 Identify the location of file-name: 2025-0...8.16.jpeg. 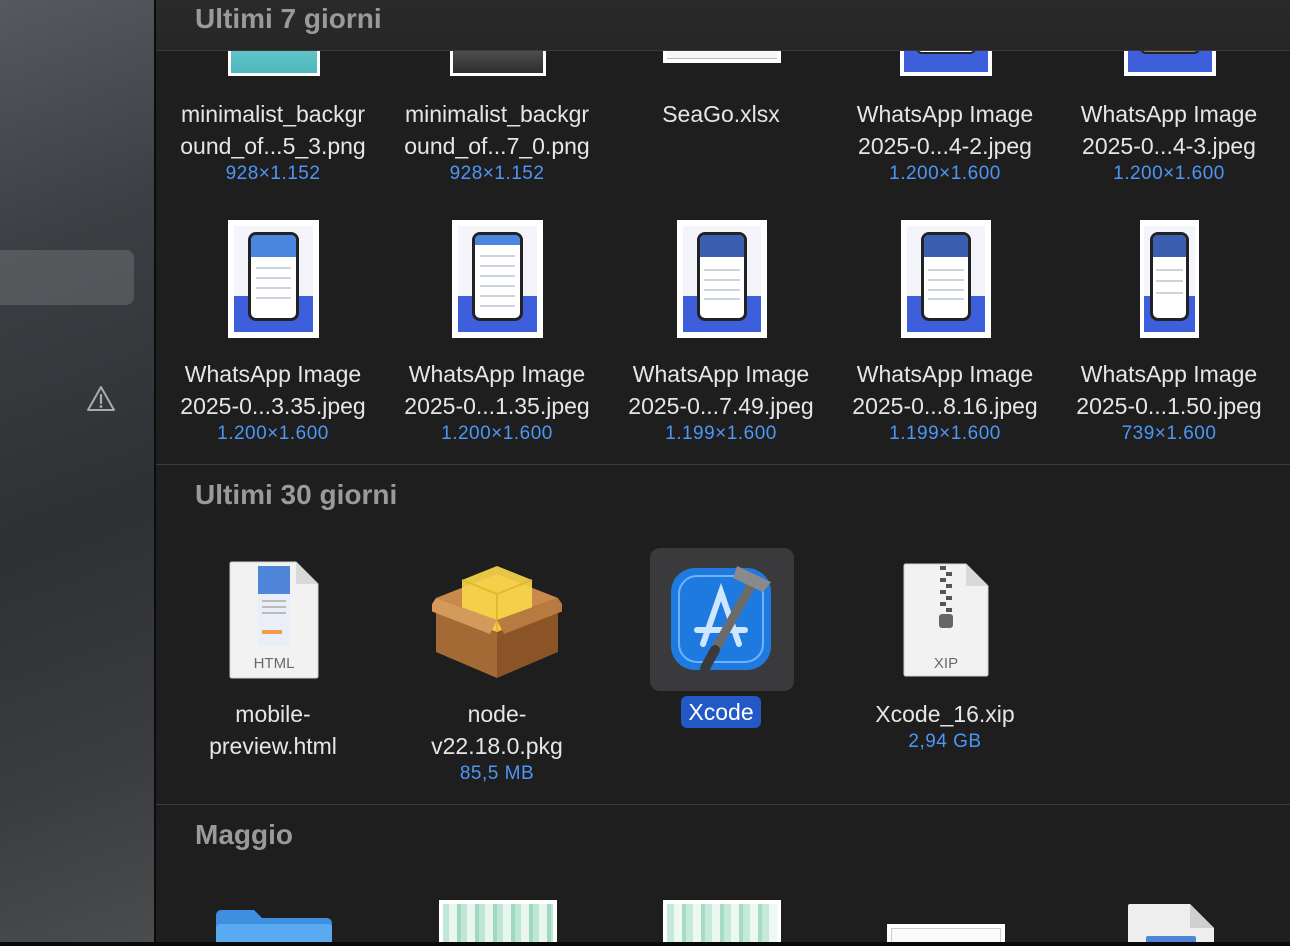
(945, 406).